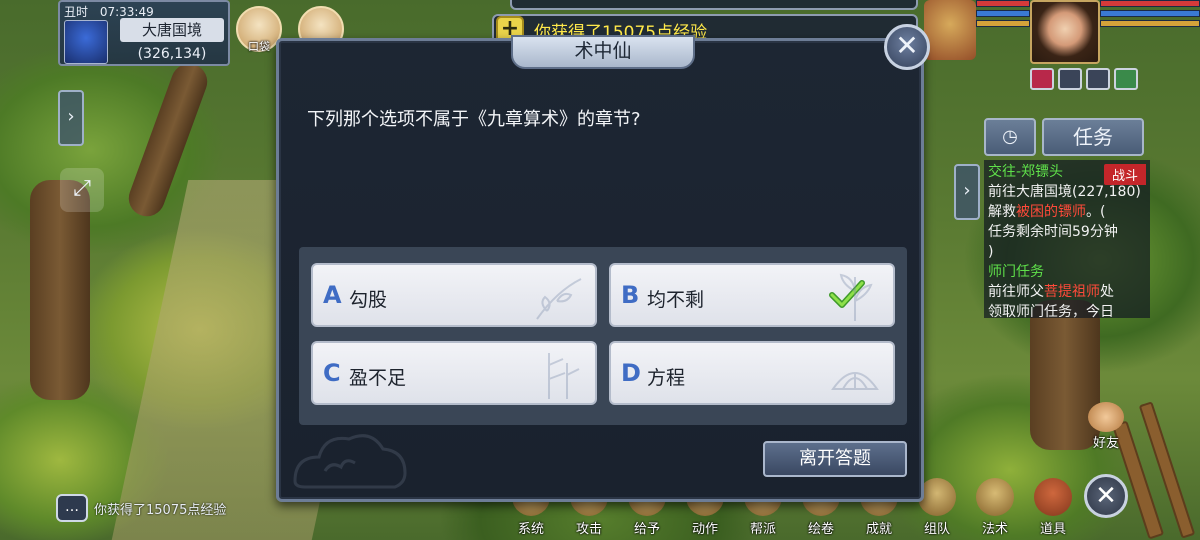 This screenshot has height=540, width=1200. What do you see at coordinates (1051, 292) in the screenshot?
I see `quest-line: 前往师父菩提祖师处` at bounding box center [1051, 292].